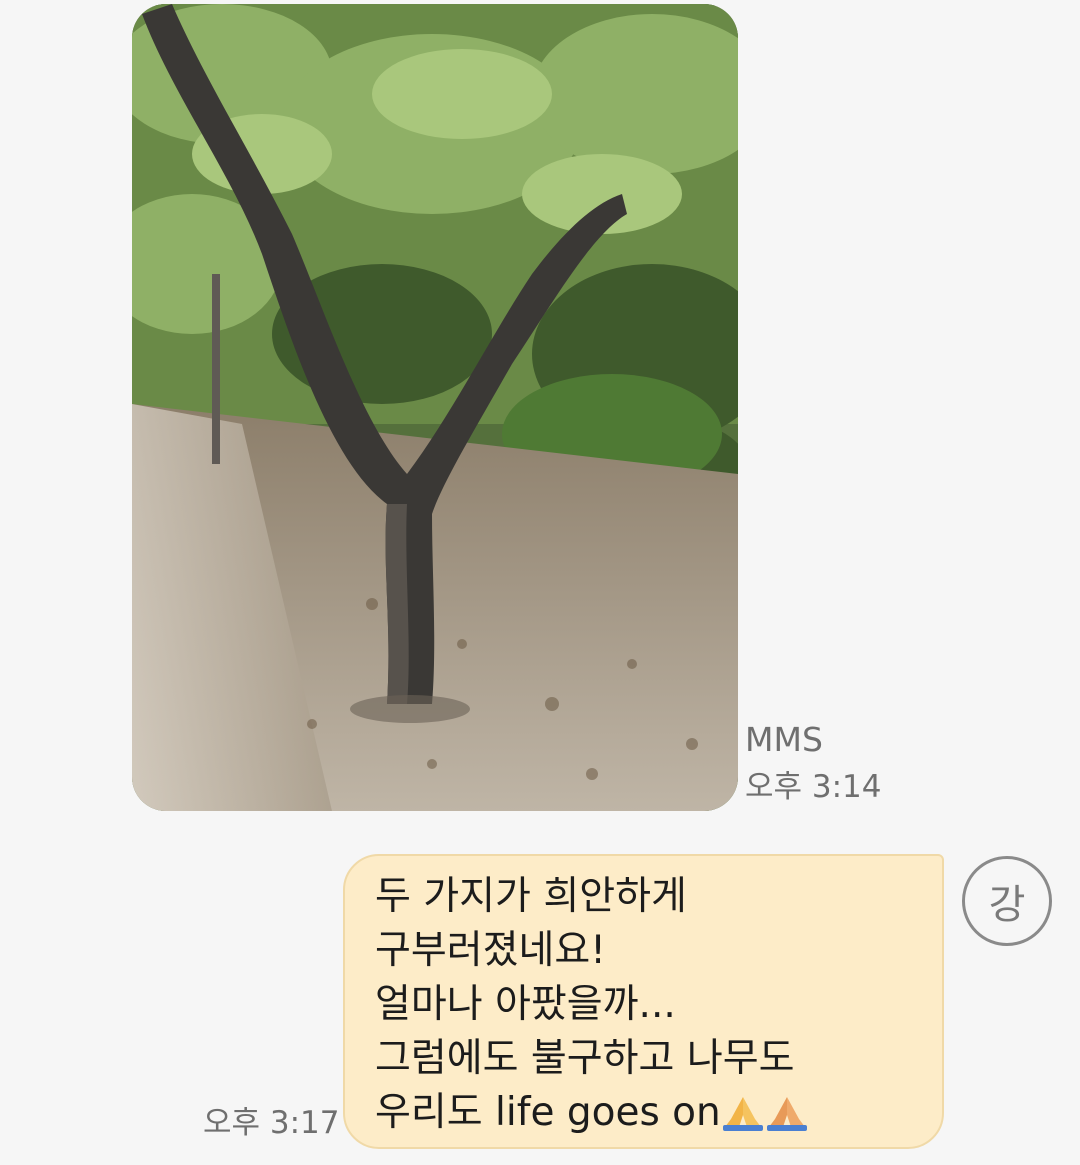 This screenshot has width=1080, height=1165. What do you see at coordinates (531, 896) in the screenshot?
I see `message-line: 두 가지가 희안하게` at bounding box center [531, 896].